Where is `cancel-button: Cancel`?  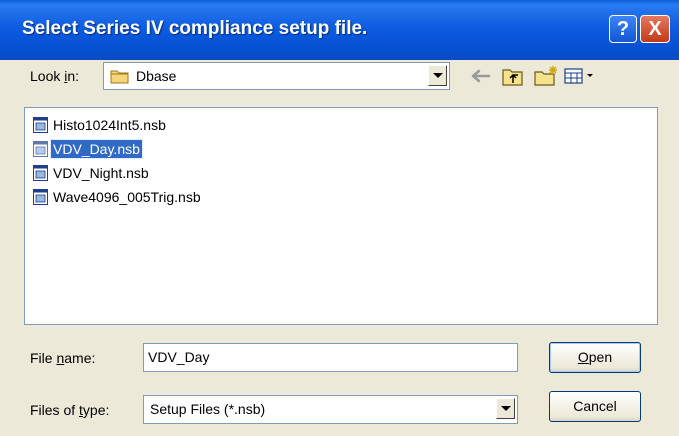
cancel-button: Cancel is located at coordinates (595, 406).